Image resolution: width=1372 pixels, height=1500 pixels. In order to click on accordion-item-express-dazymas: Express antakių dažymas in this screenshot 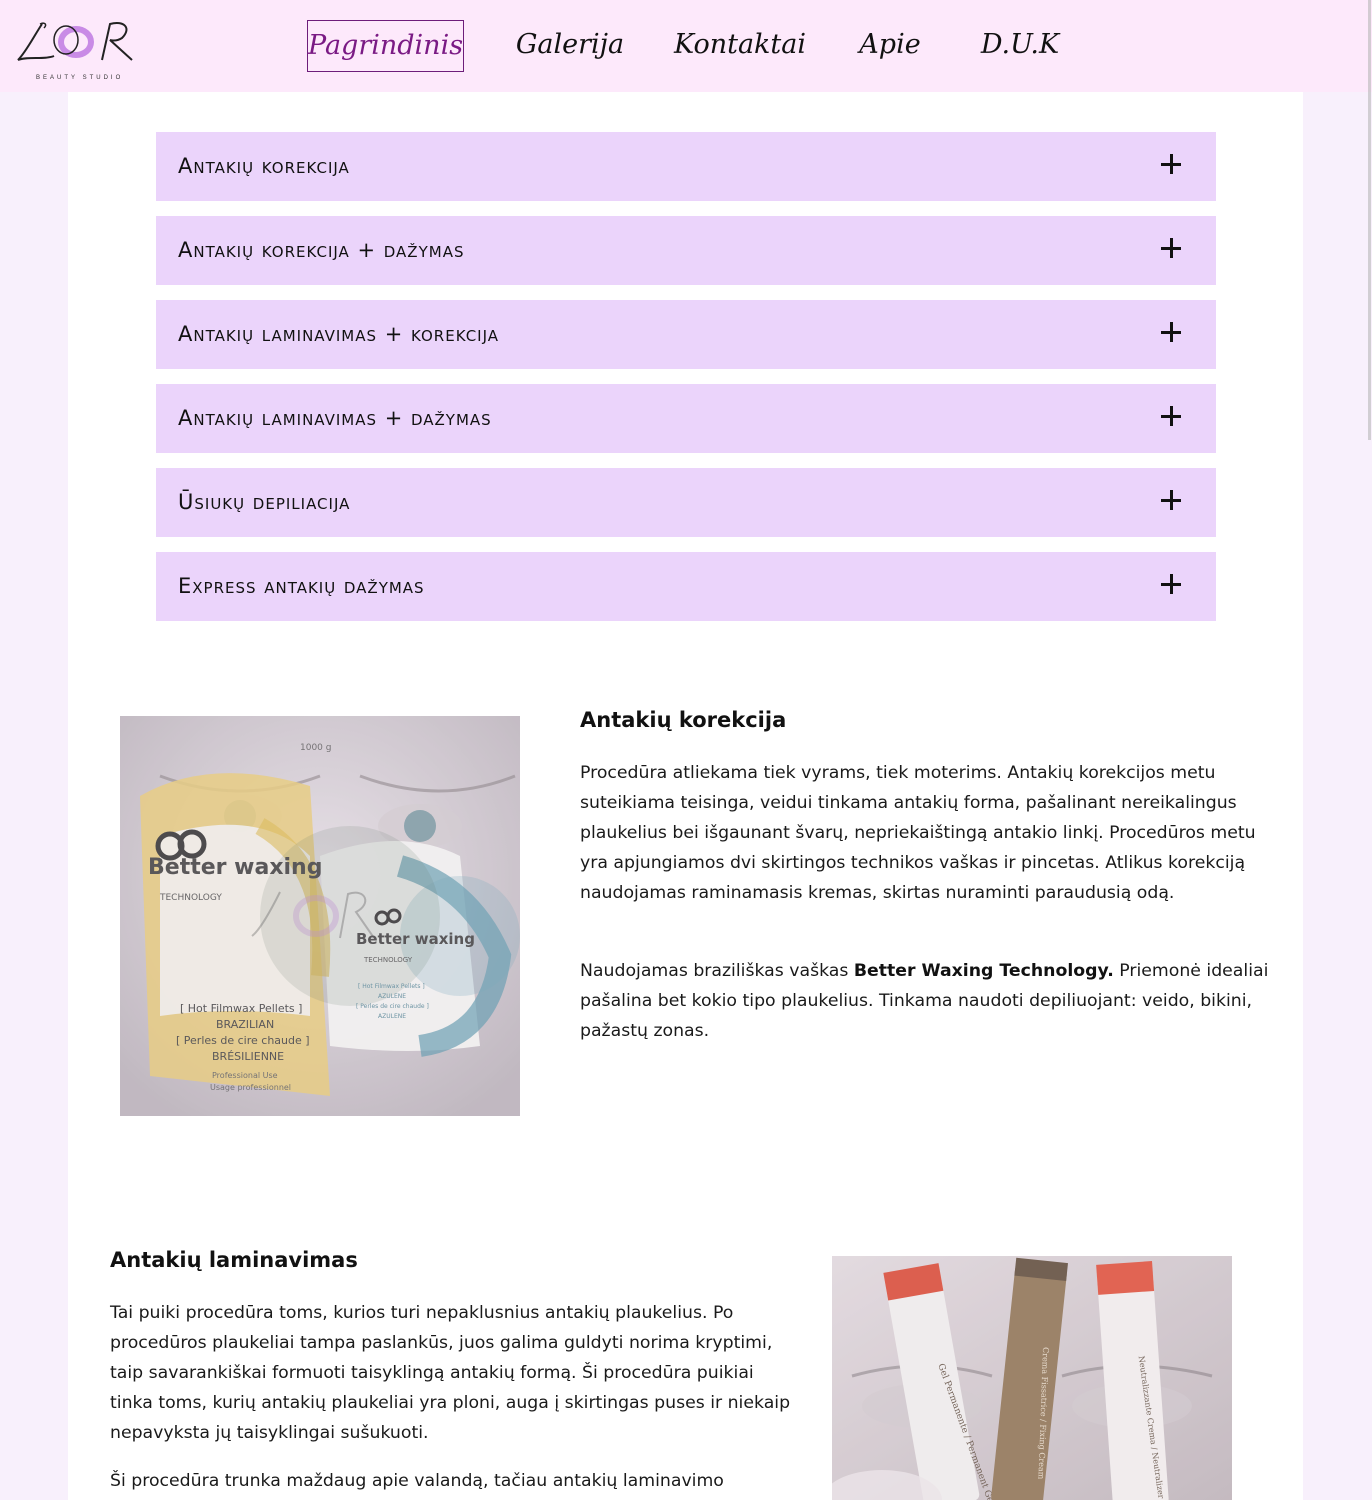, I will do `click(686, 586)`.